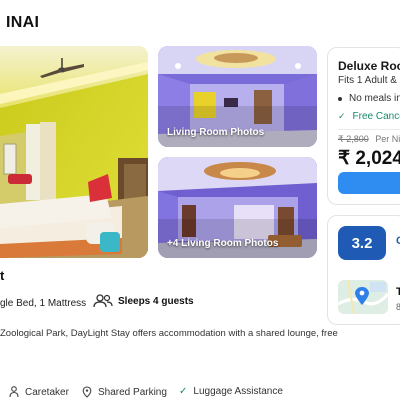 This screenshot has width=400, height=400. I want to click on room-feature-meals: No meals in, so click(369, 98).